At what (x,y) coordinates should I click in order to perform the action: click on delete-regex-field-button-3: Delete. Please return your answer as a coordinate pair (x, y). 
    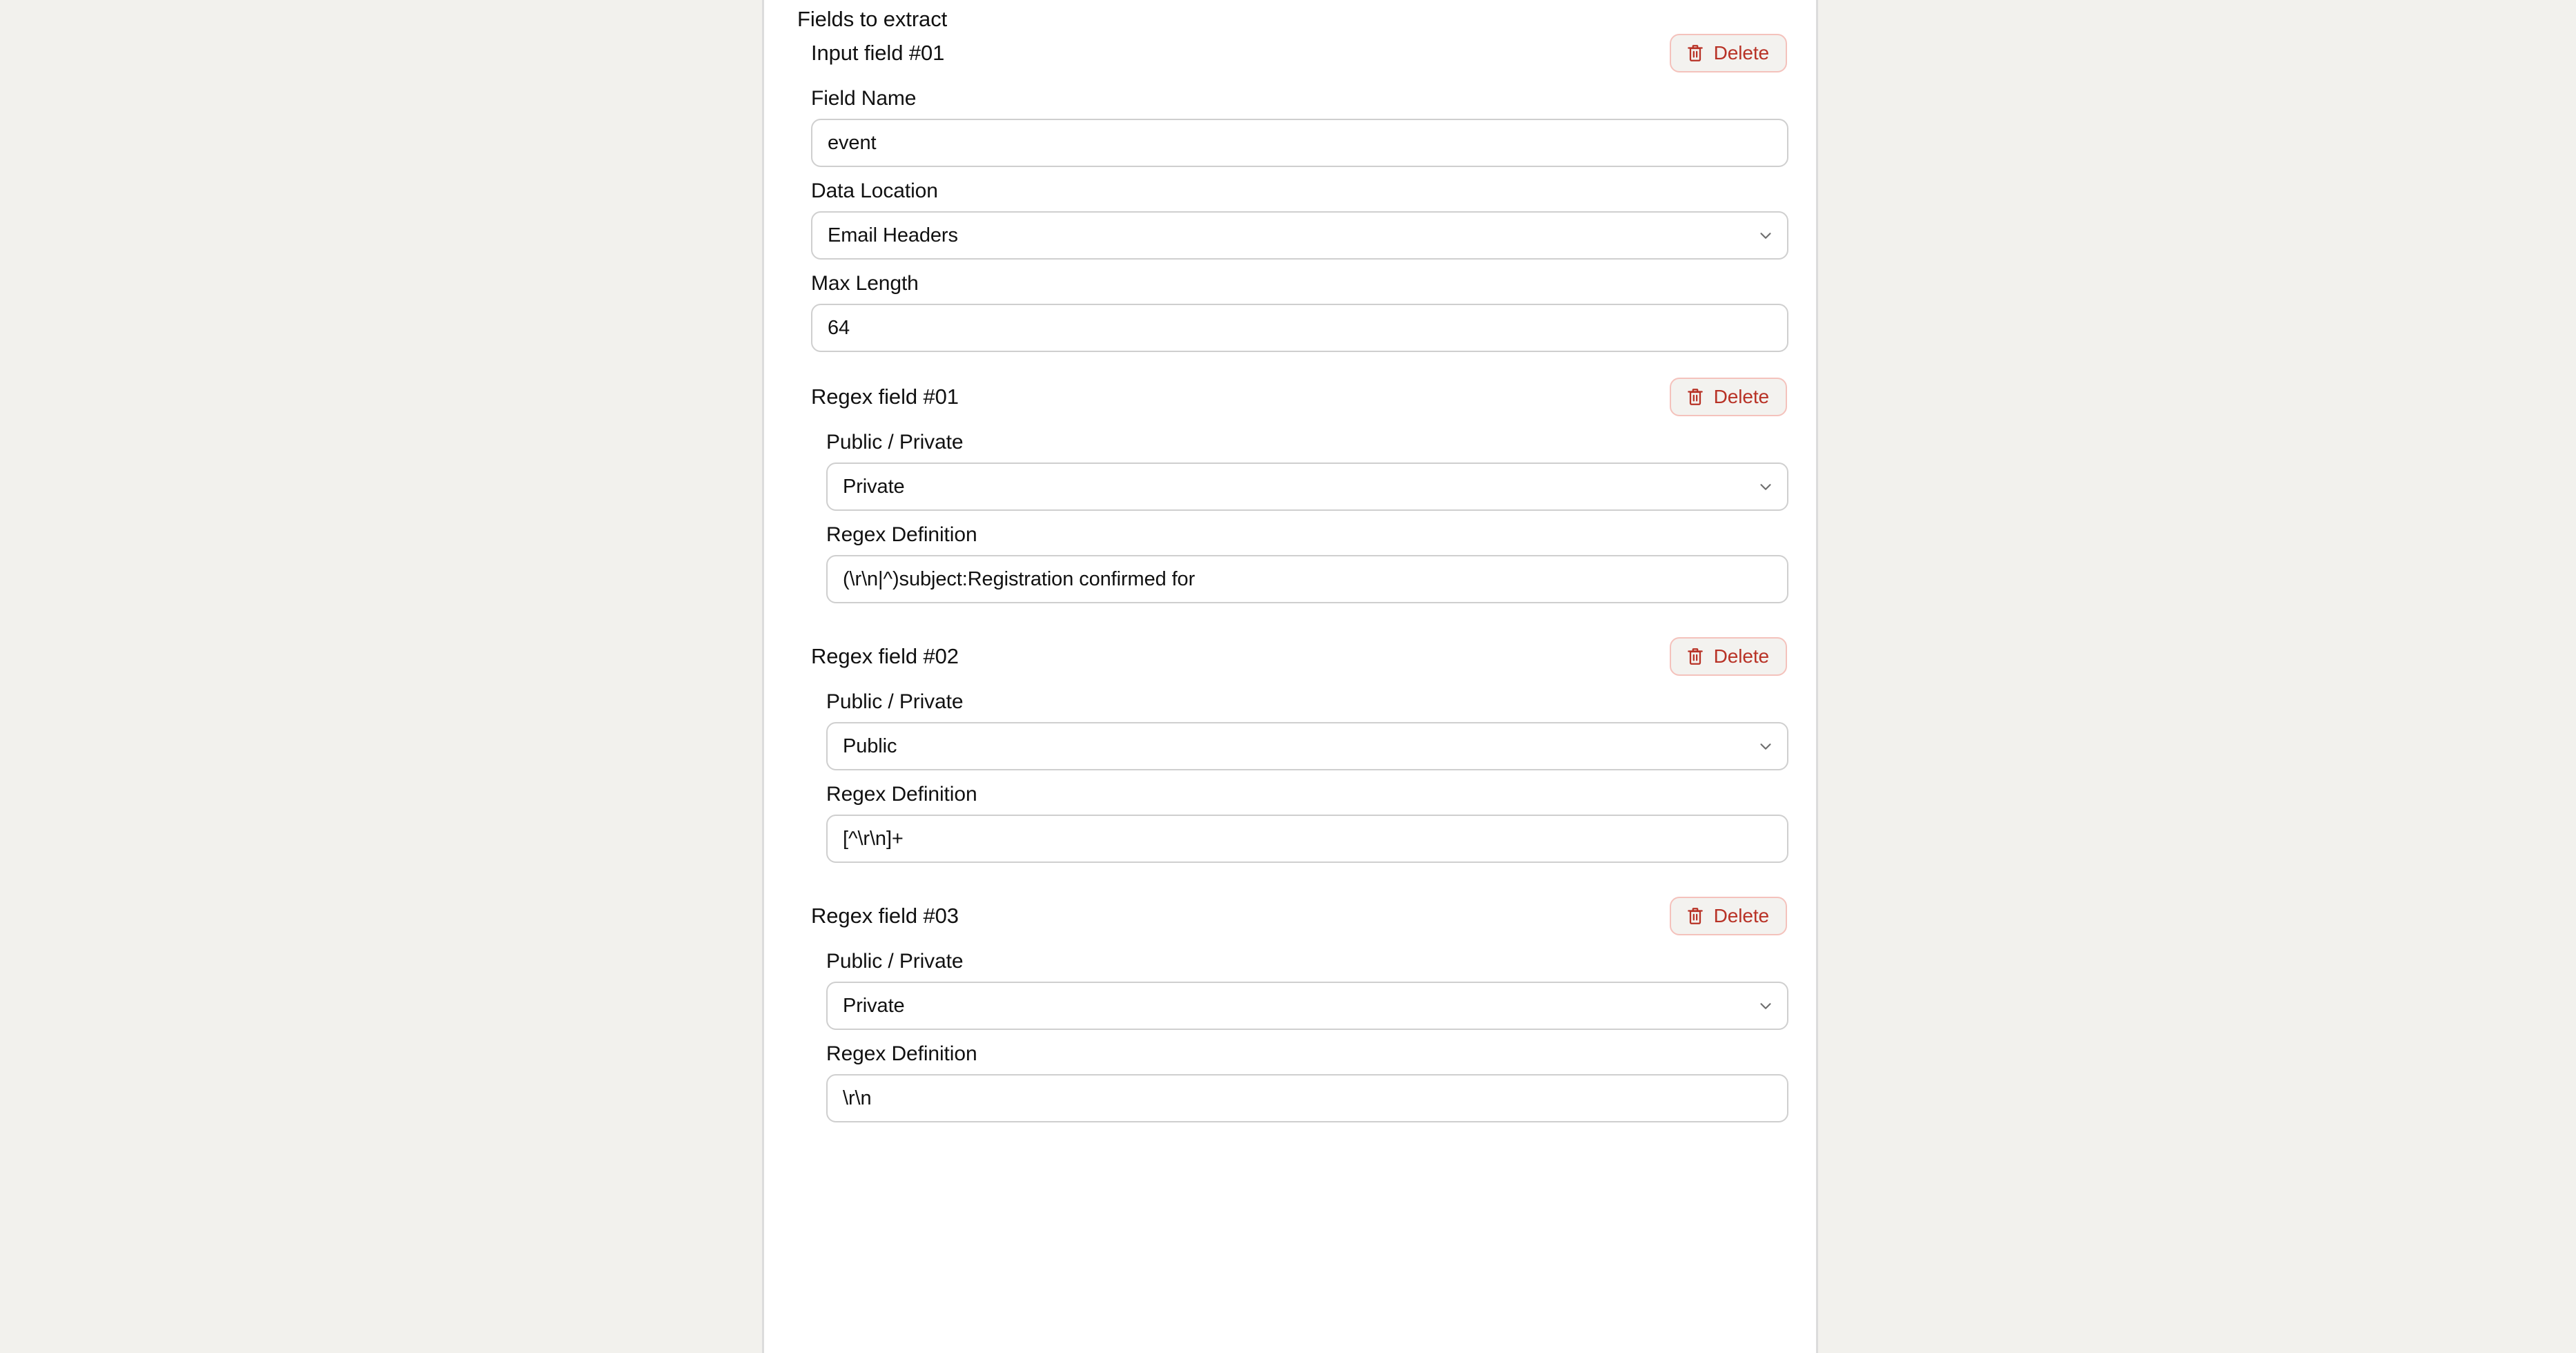
    Looking at the image, I should click on (1728, 916).